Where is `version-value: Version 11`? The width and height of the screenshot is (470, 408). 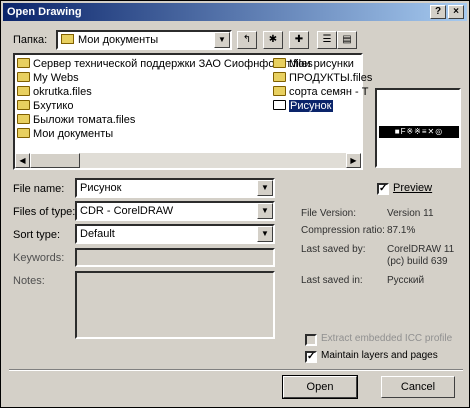
version-value: Version 11 is located at coordinates (410, 213).